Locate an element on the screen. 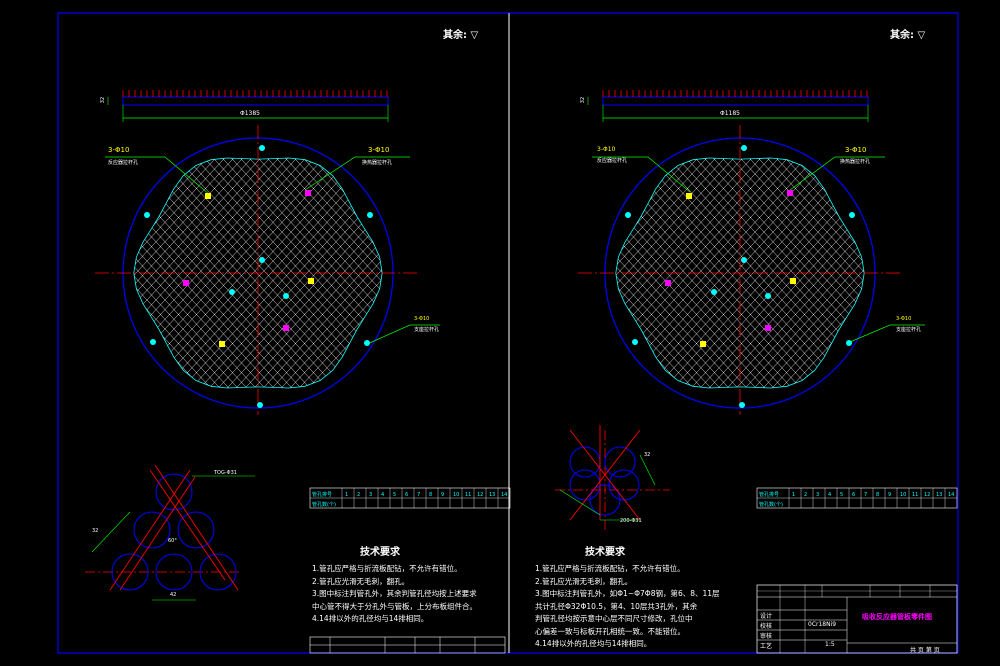 The image size is (1000, 666). title-row-process: 工艺 is located at coordinates (766, 646).